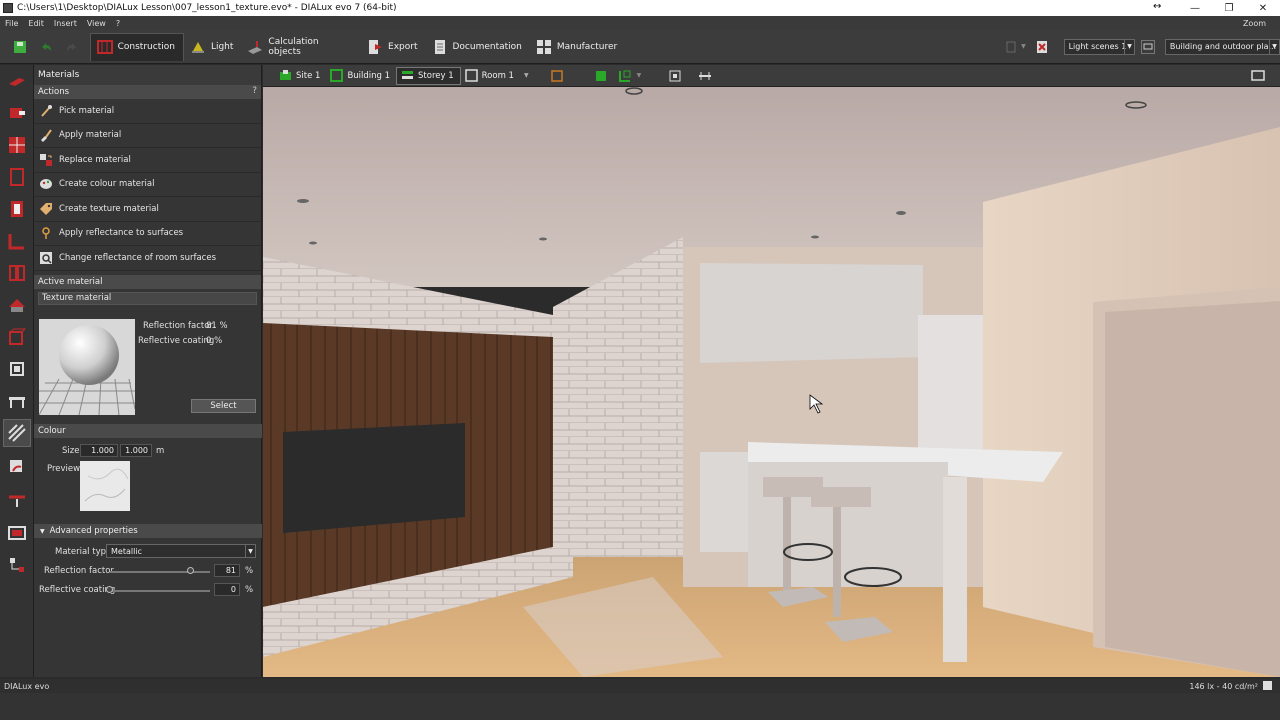  Describe the element at coordinates (771, 76) in the screenshot. I see `viewport-toolbar: Site 1 Building 1 Storey 1 Room 1 ▼ ▼` at that location.